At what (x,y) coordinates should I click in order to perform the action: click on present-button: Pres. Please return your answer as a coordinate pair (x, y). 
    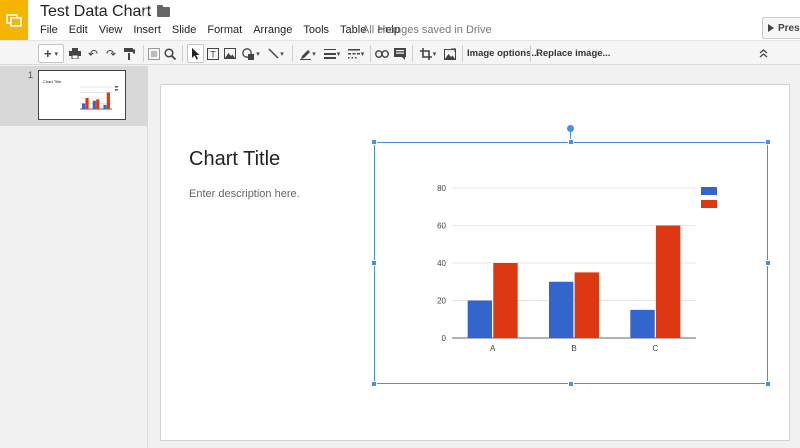
    Looking at the image, I should click on (781, 28).